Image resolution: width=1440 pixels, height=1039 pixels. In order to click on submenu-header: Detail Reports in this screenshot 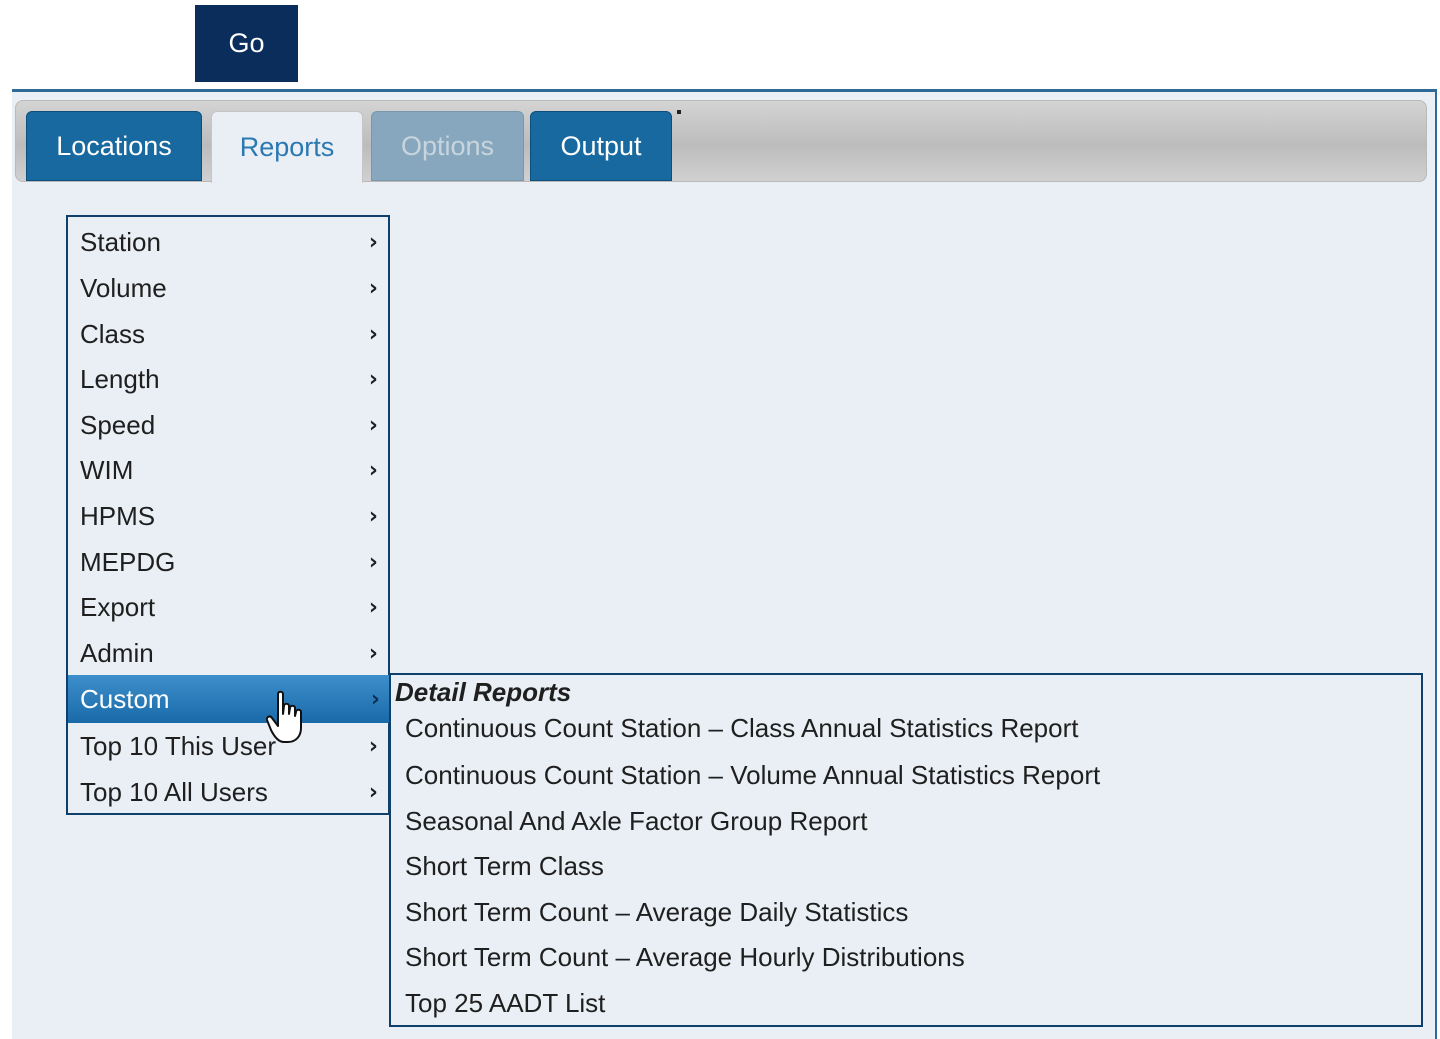, I will do `click(483, 692)`.